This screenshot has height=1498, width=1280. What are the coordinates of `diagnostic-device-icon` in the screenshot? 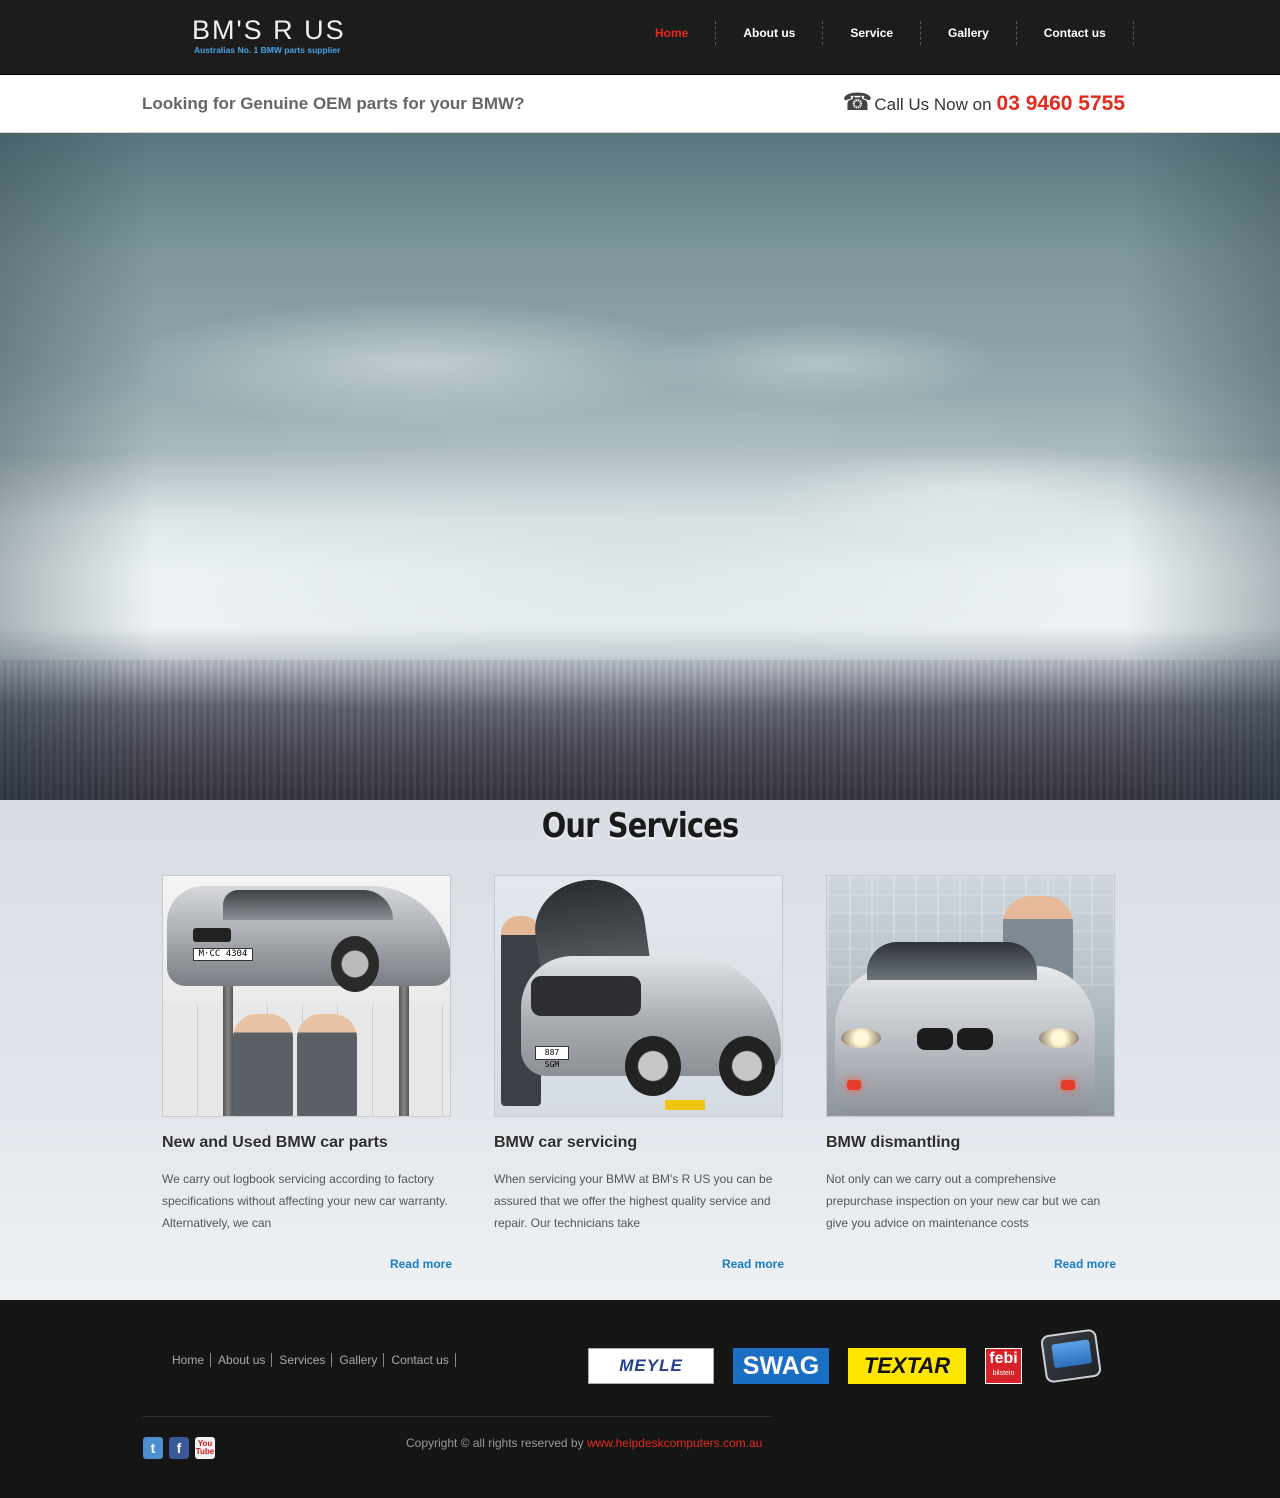 It's located at (1071, 1356).